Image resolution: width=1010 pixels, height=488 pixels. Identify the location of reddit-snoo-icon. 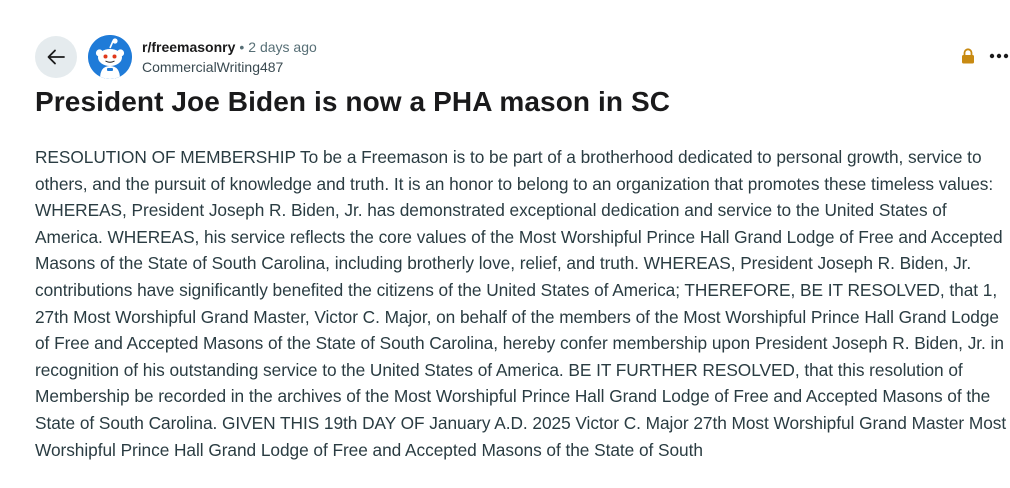
(110, 57).